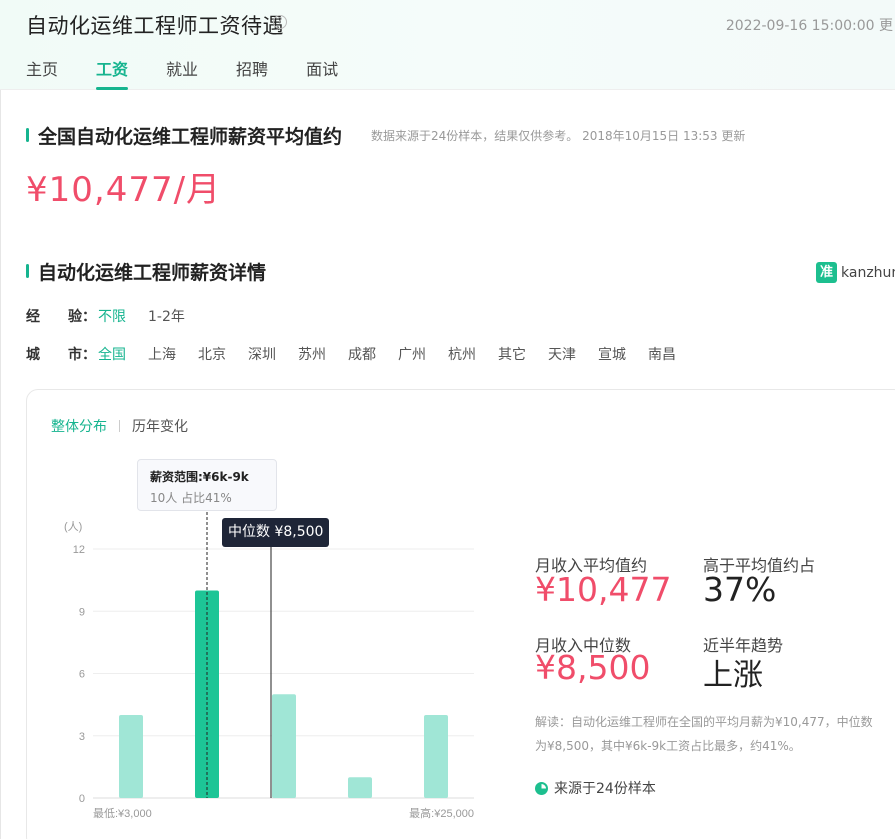 The width and height of the screenshot is (895, 839). I want to click on above-avg-value: 37%, so click(740, 589).